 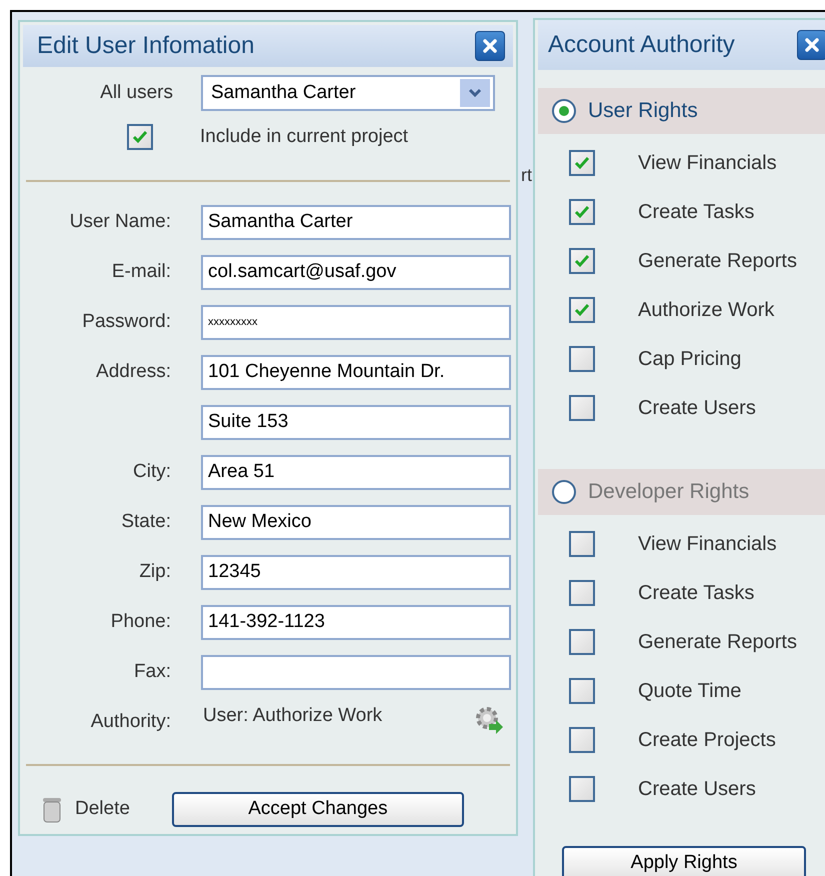 I want to click on user-dropdown: Samantha Carter, so click(x=348, y=93).